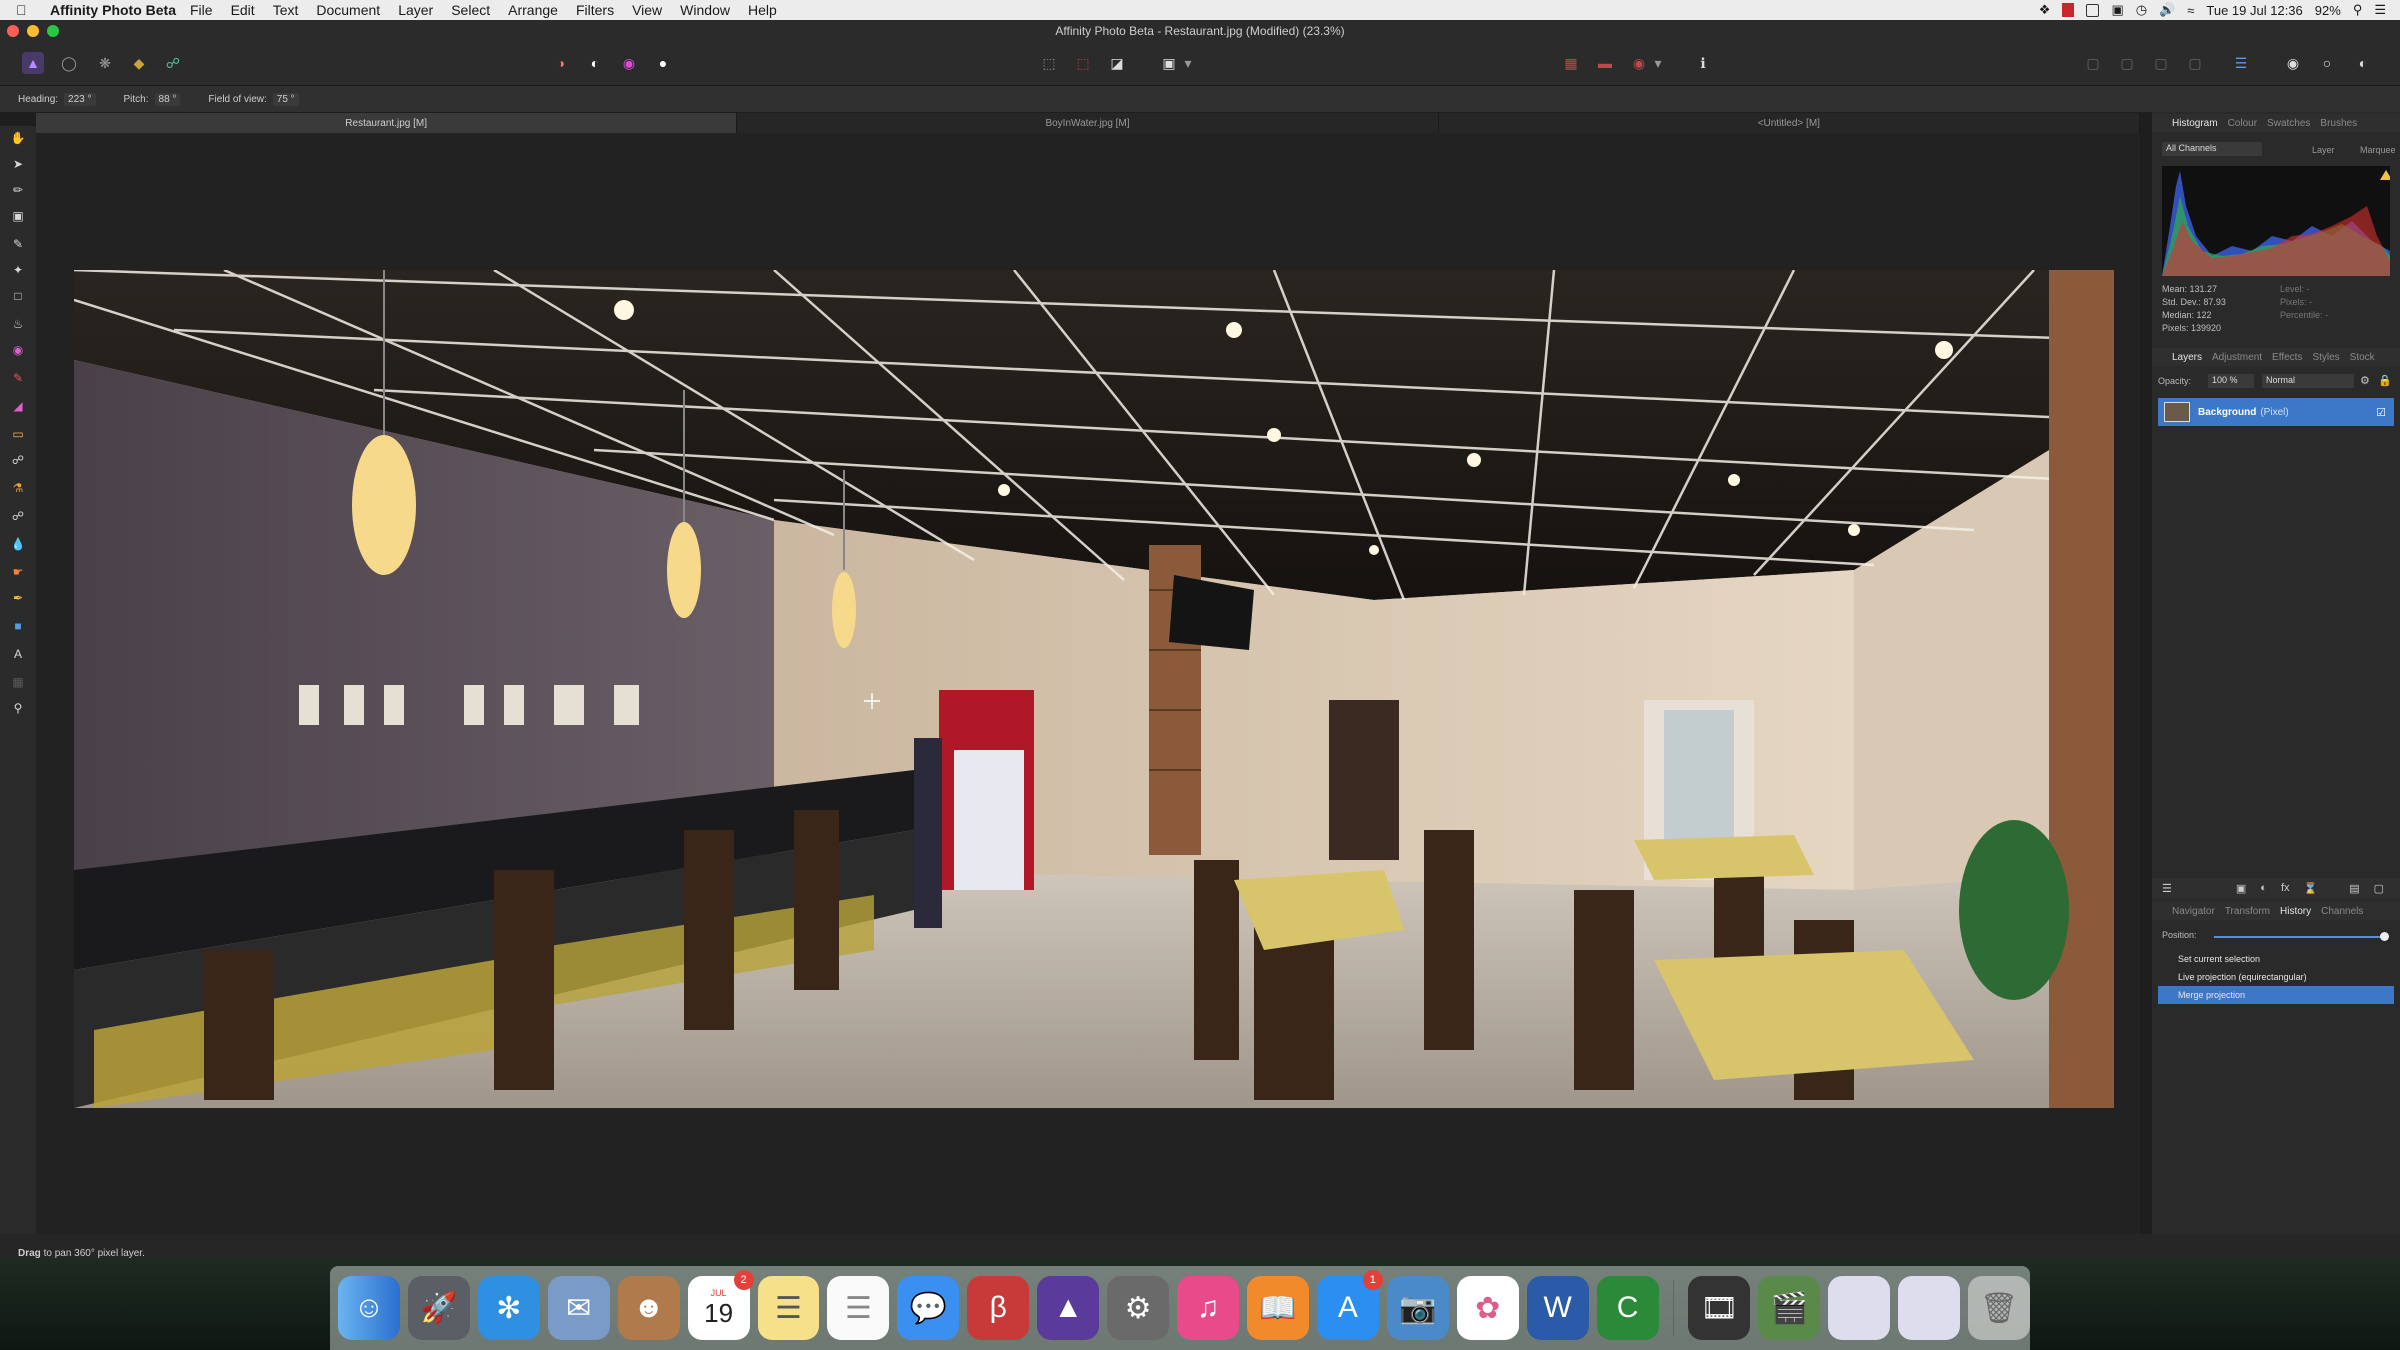 This screenshot has height=1350, width=2400. I want to click on split-view-icon: ○, so click(2327, 63).